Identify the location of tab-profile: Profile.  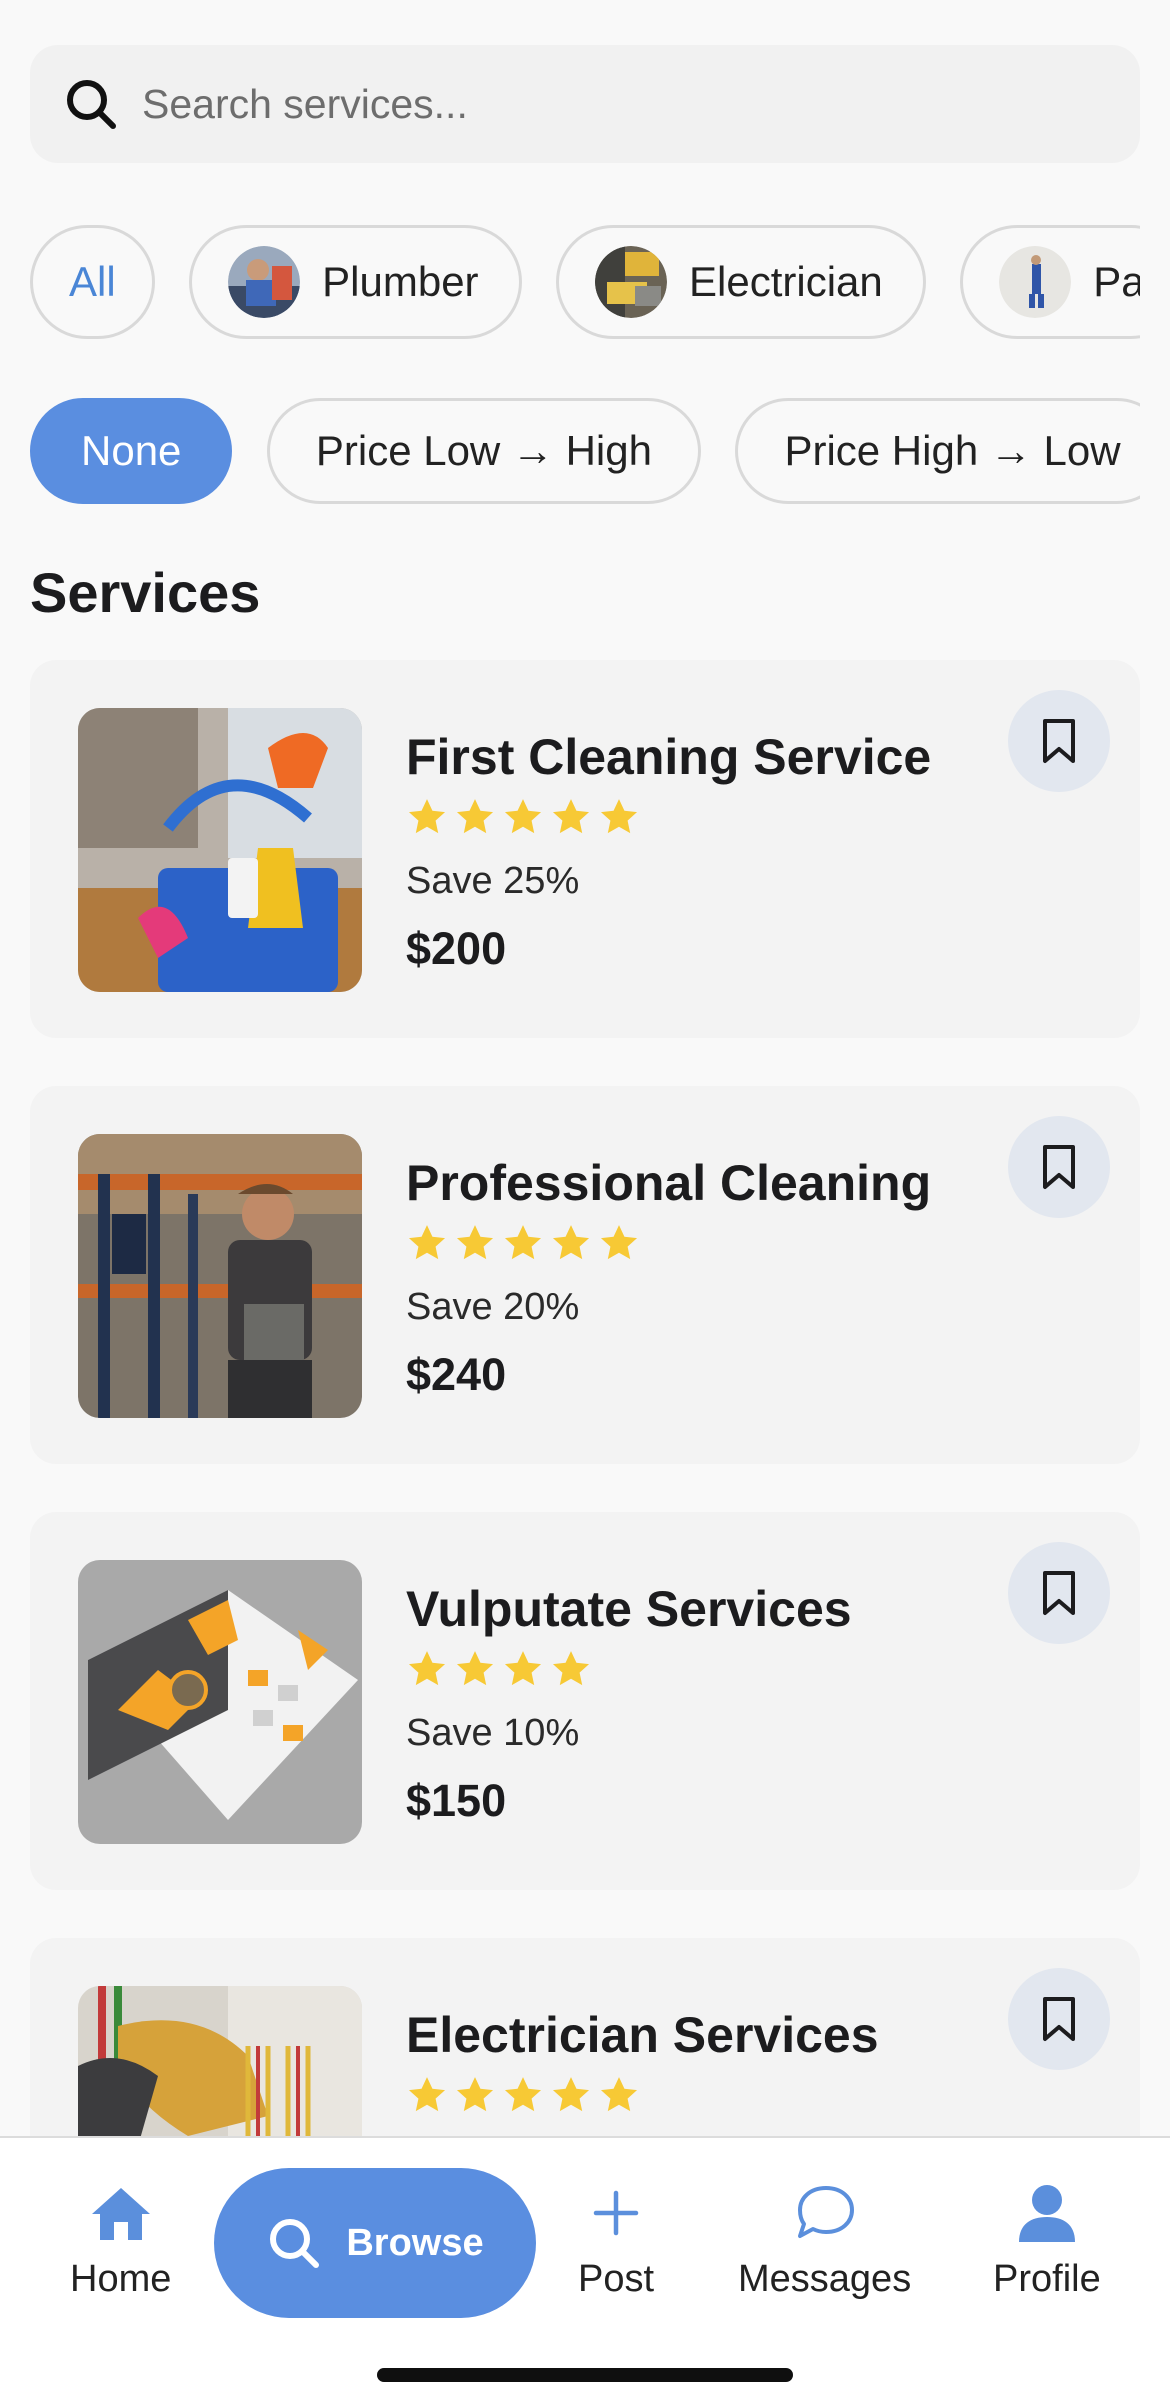
(1047, 2241).